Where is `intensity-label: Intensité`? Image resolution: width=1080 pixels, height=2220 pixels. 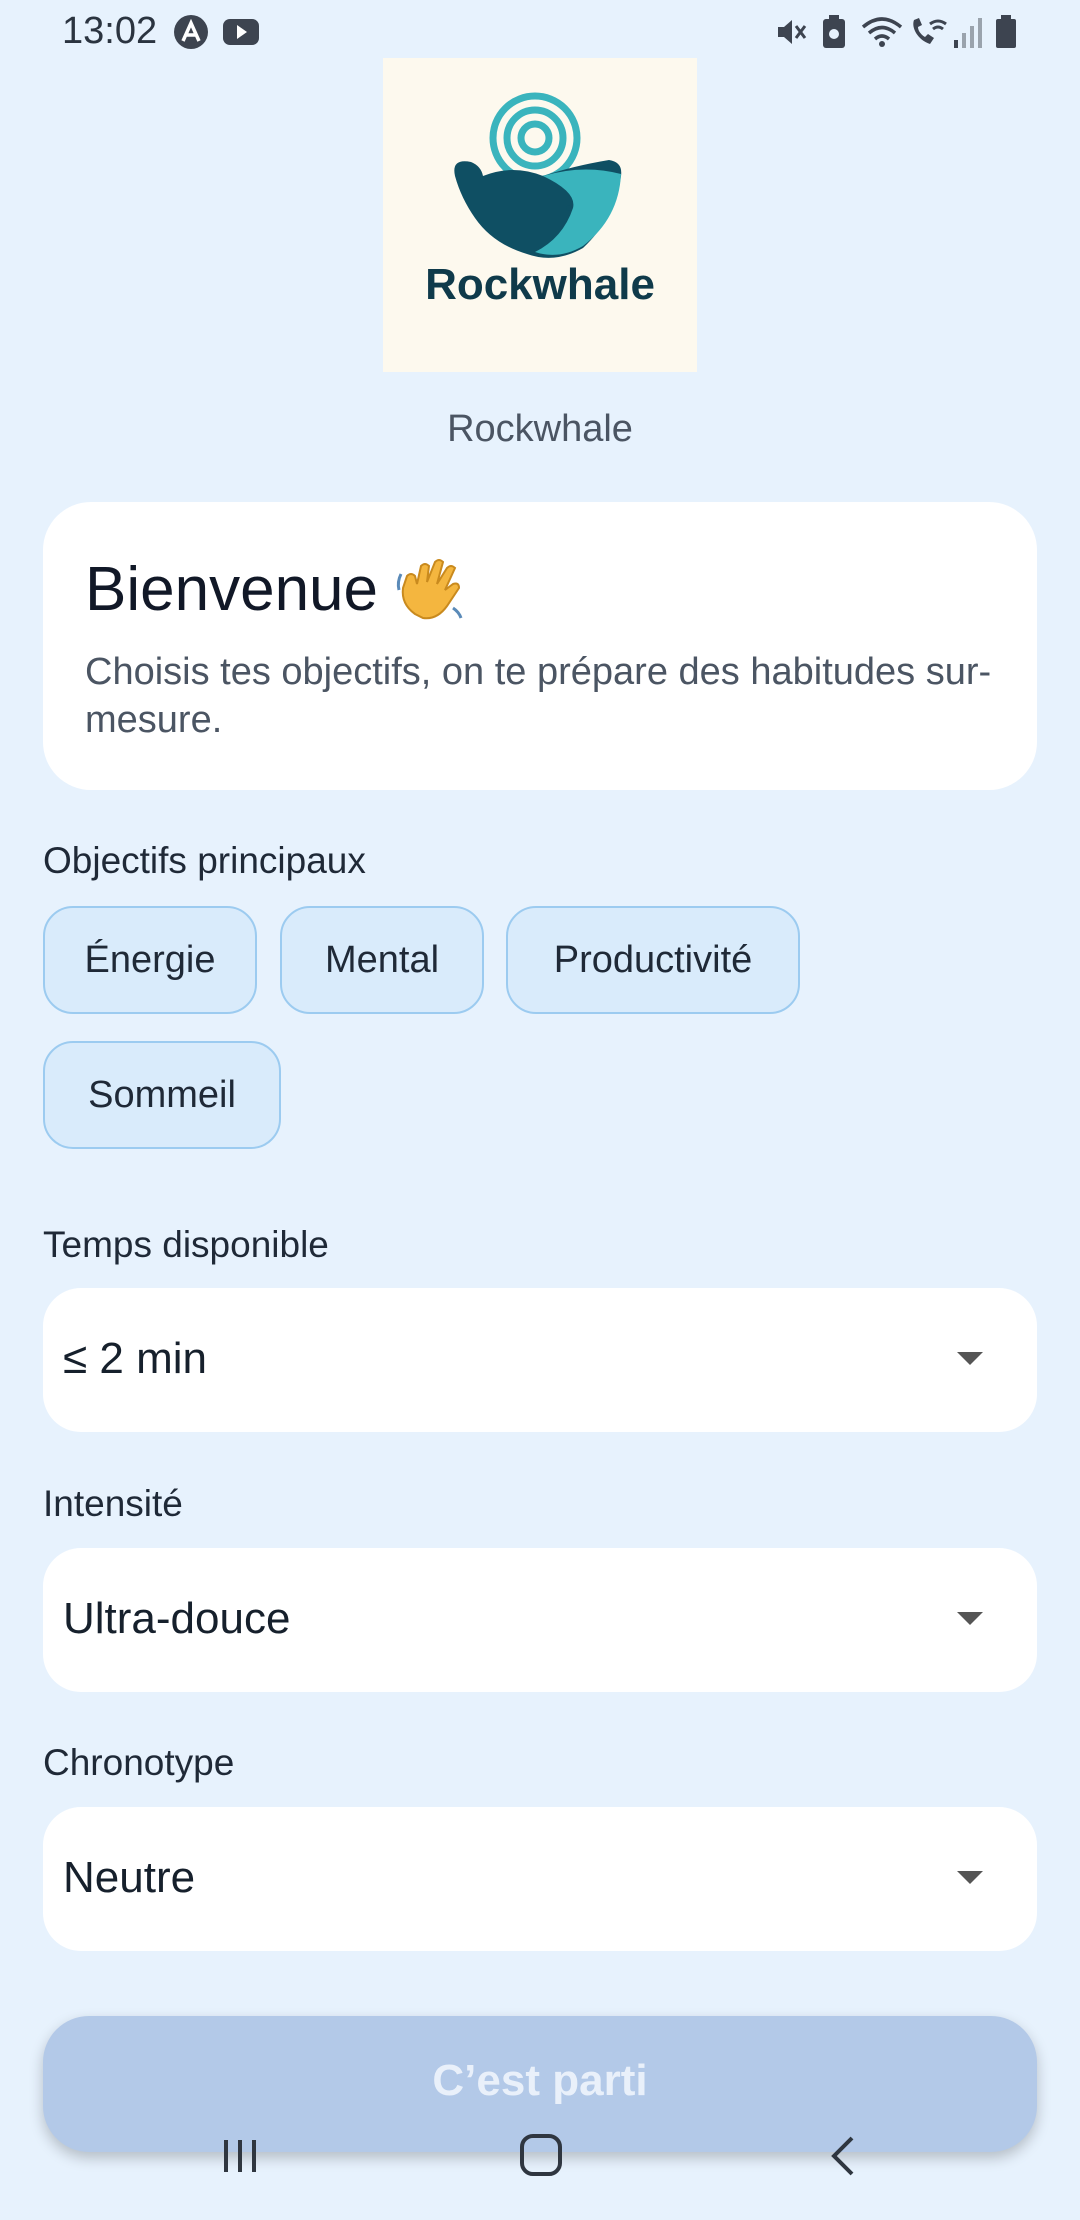
intensity-label: Intensité is located at coordinates (113, 1503).